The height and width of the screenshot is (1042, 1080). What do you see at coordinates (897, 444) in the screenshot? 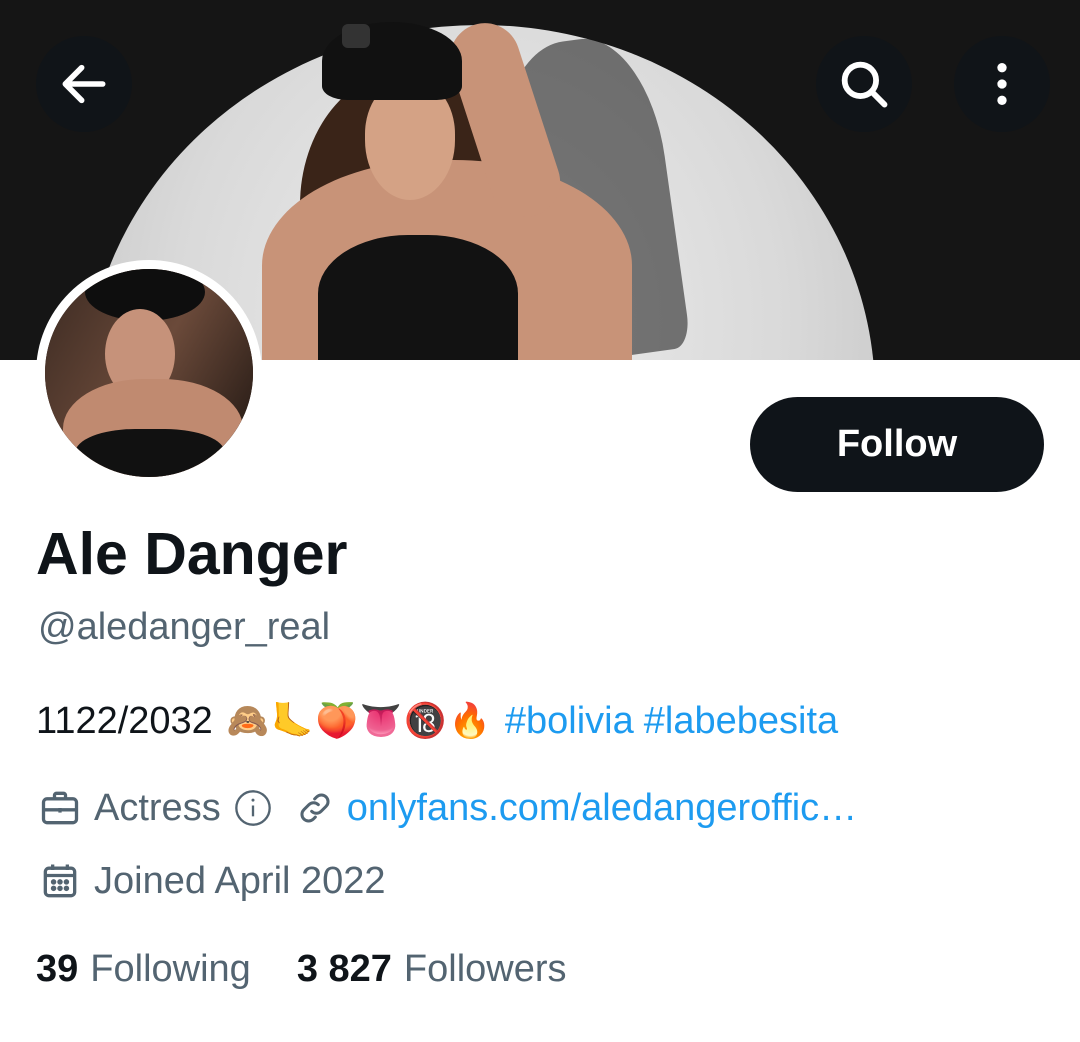
I see `follow-button: Follow` at bounding box center [897, 444].